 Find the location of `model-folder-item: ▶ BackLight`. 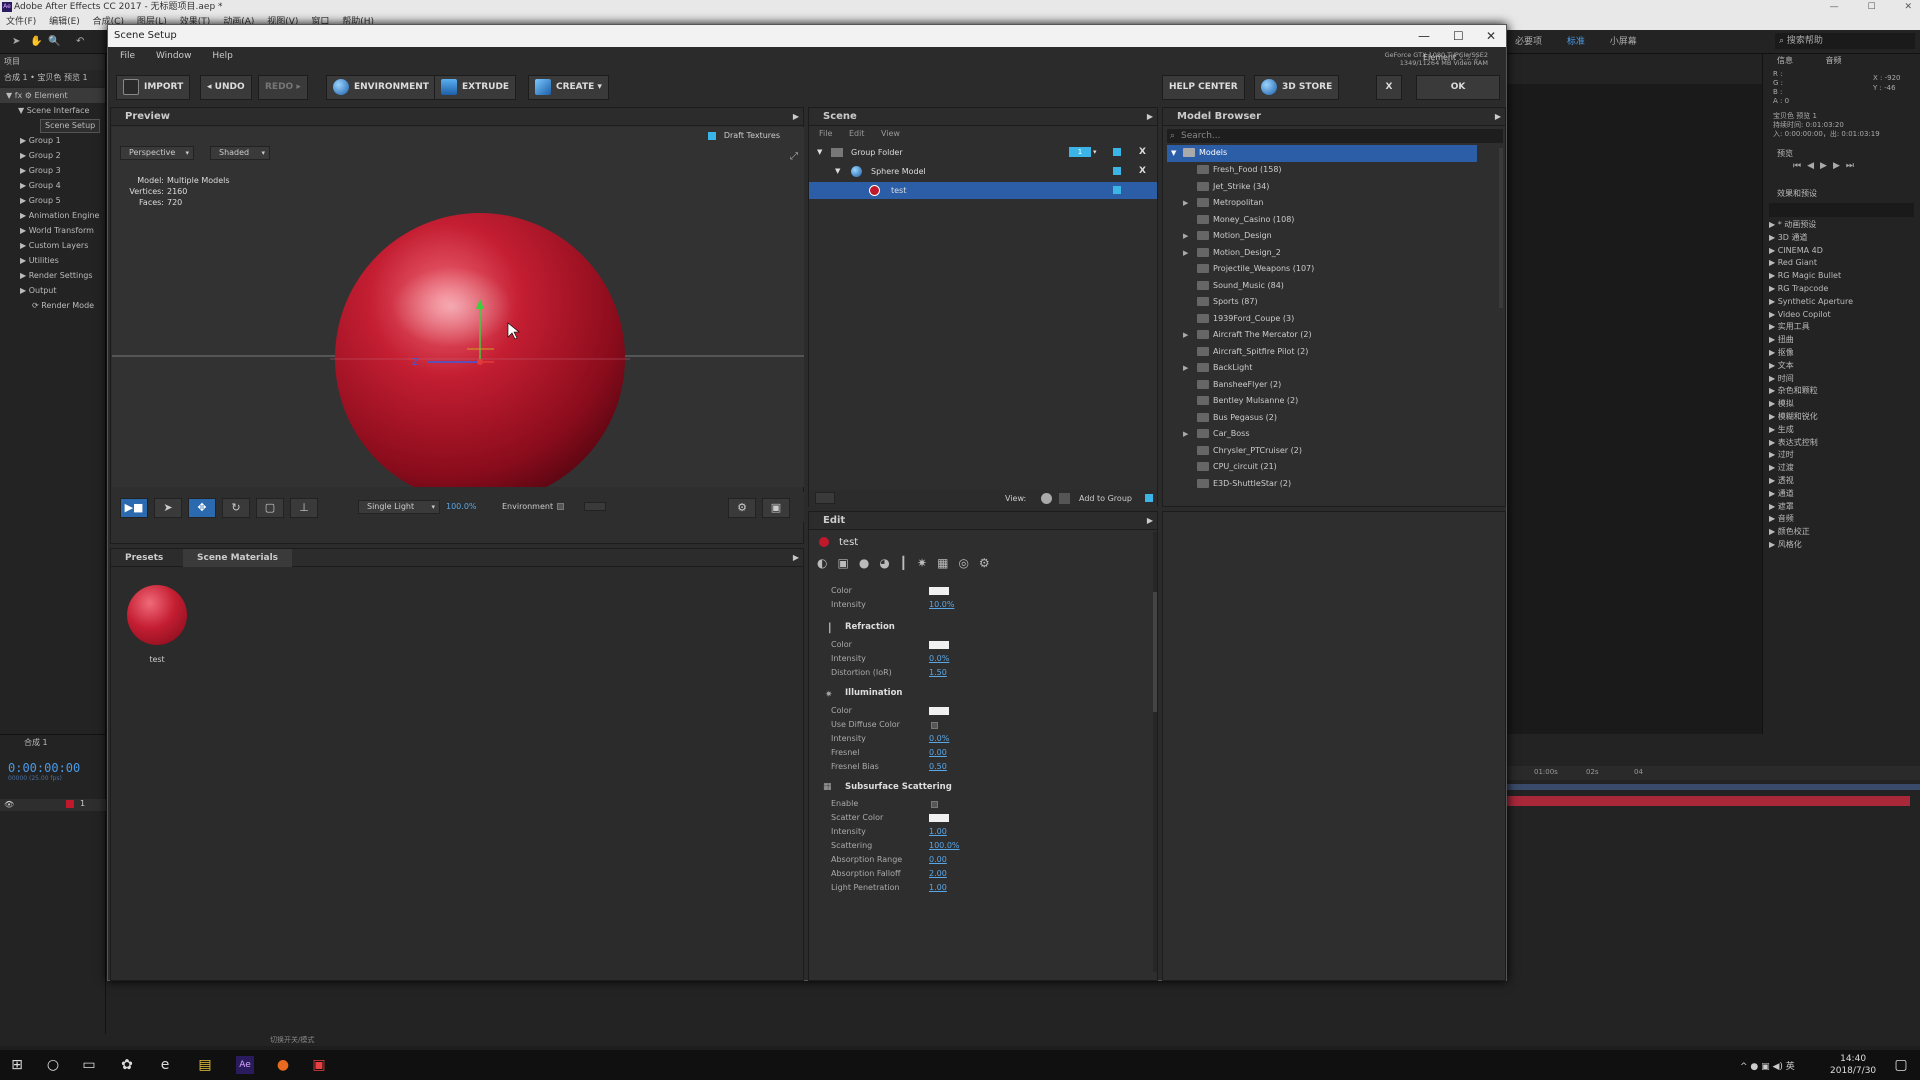

model-folder-item: ▶ BackLight is located at coordinates (1323, 368).